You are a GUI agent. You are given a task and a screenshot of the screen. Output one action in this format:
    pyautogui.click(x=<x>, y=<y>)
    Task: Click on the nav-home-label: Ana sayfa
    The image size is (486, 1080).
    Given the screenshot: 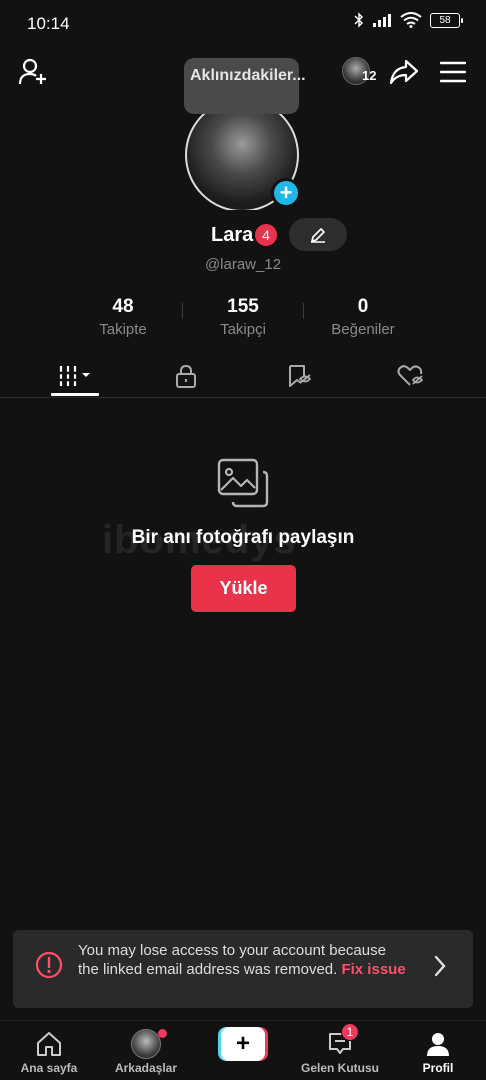 What is the action you would take?
    pyautogui.click(x=49, y=1068)
    